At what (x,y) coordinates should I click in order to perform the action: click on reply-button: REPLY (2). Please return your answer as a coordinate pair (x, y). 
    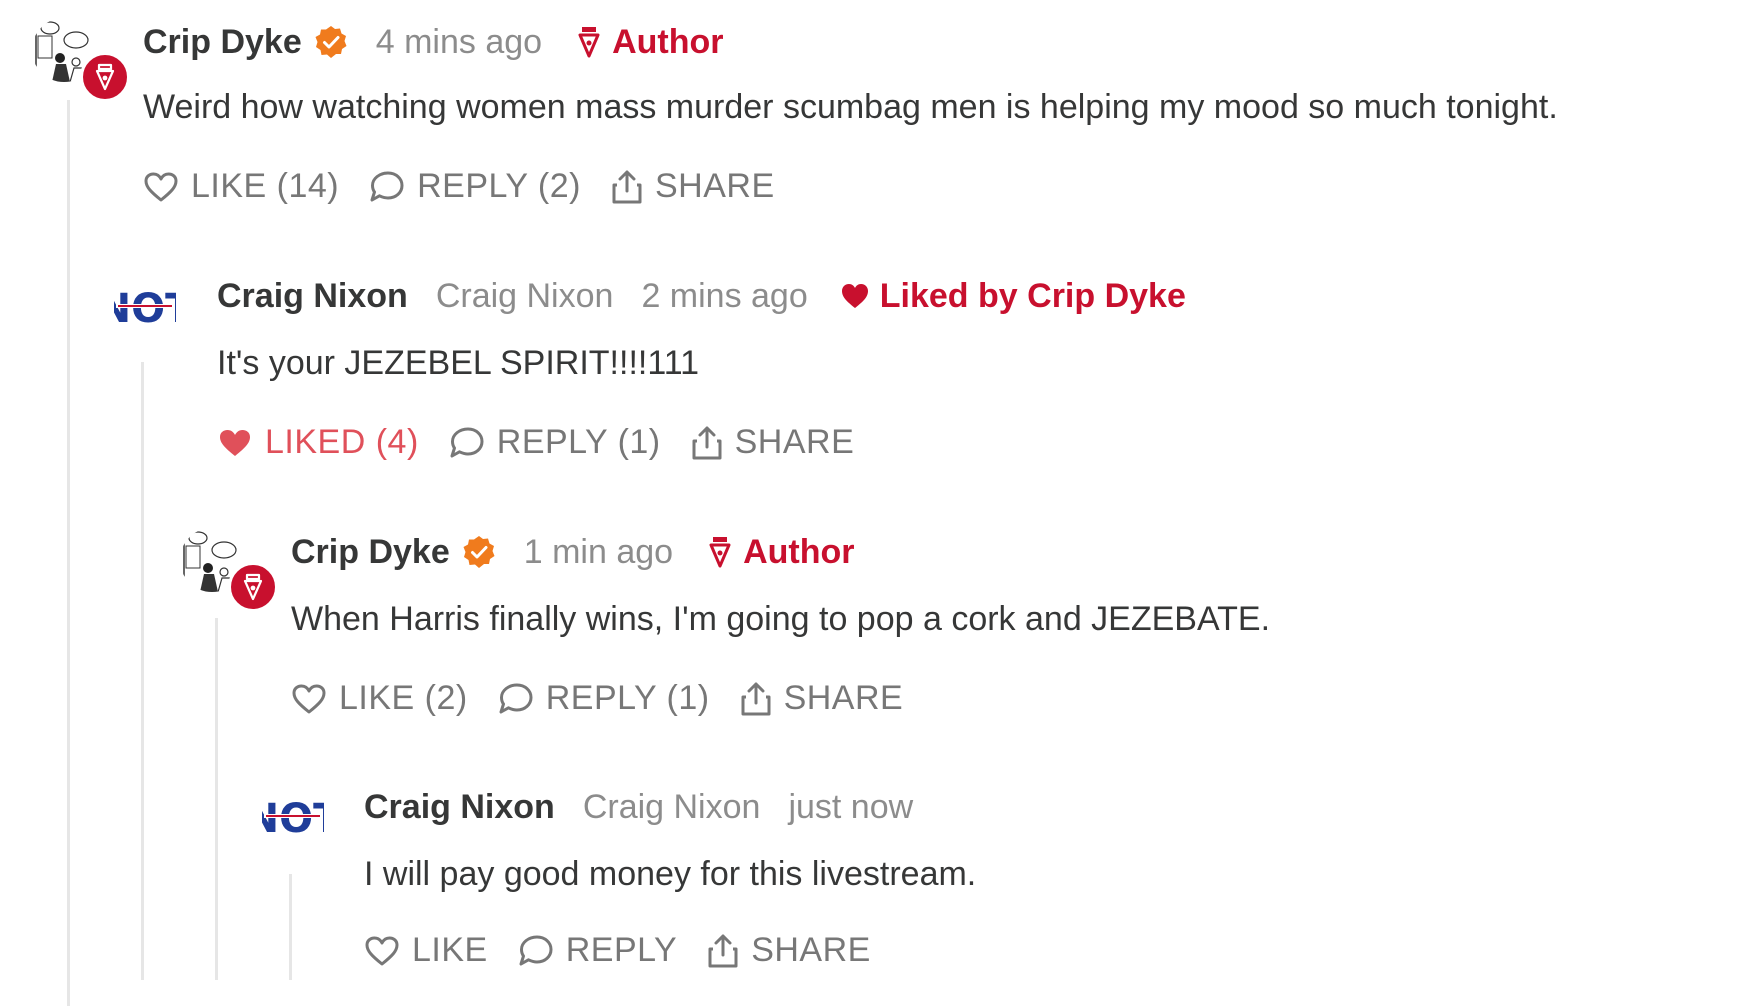
    Looking at the image, I should click on (475, 186).